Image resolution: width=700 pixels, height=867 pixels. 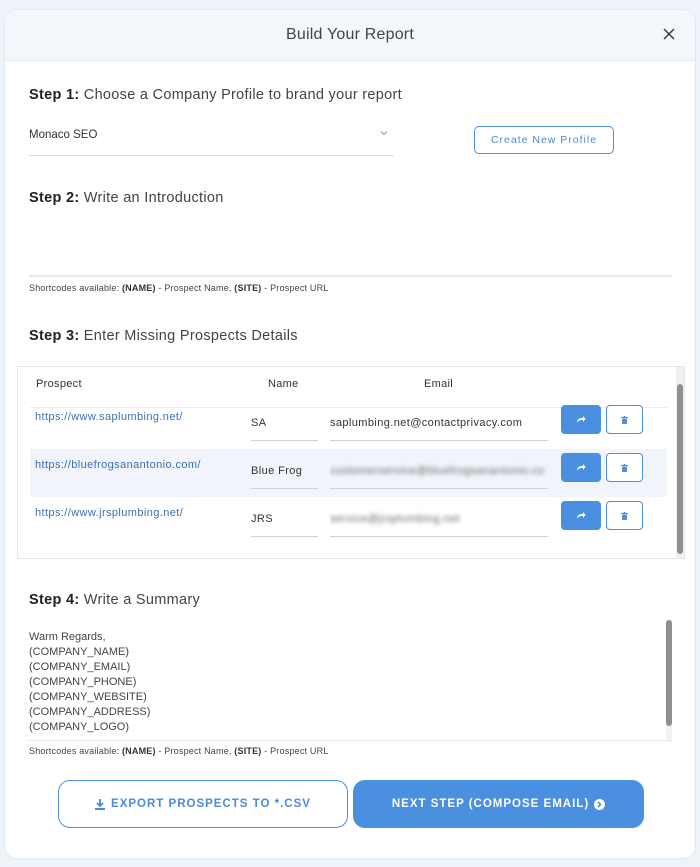 I want to click on step4-text: Write a Summary, so click(x=142, y=600).